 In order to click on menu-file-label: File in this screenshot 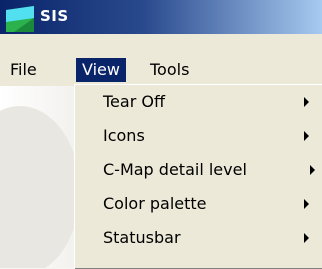, I will do `click(23, 69)`.